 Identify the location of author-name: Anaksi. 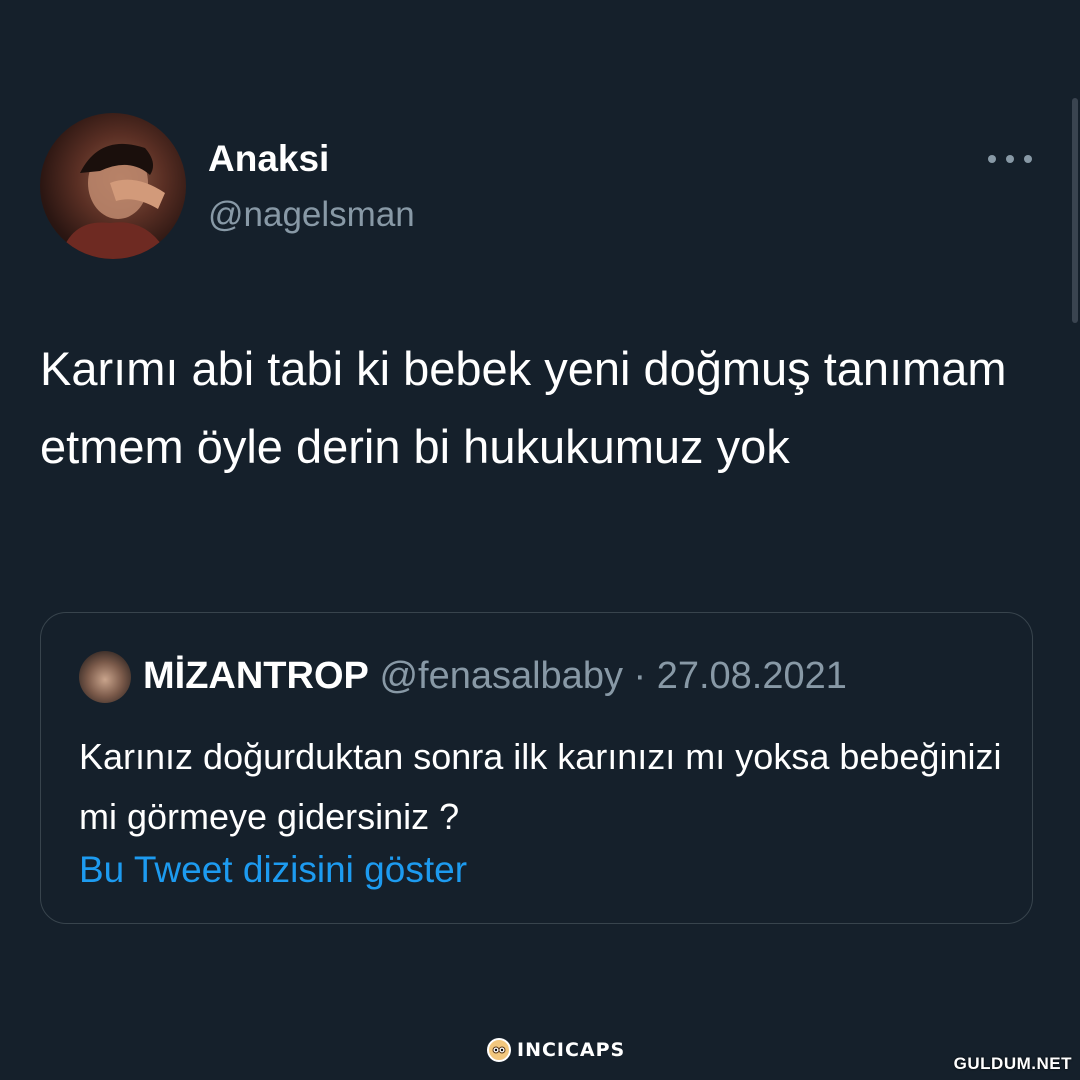
(268, 159).